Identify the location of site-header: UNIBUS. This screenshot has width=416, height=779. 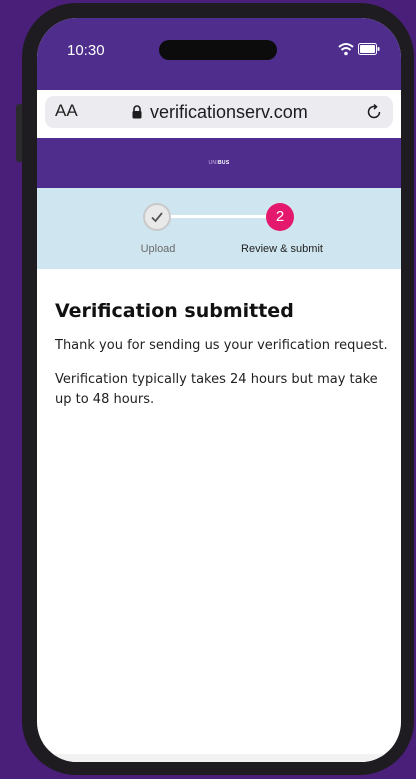
(219, 163).